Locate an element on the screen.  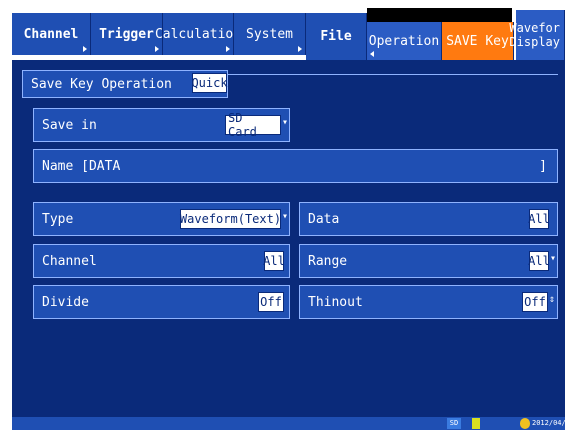
tab-operation: Operation is located at coordinates (404, 41).